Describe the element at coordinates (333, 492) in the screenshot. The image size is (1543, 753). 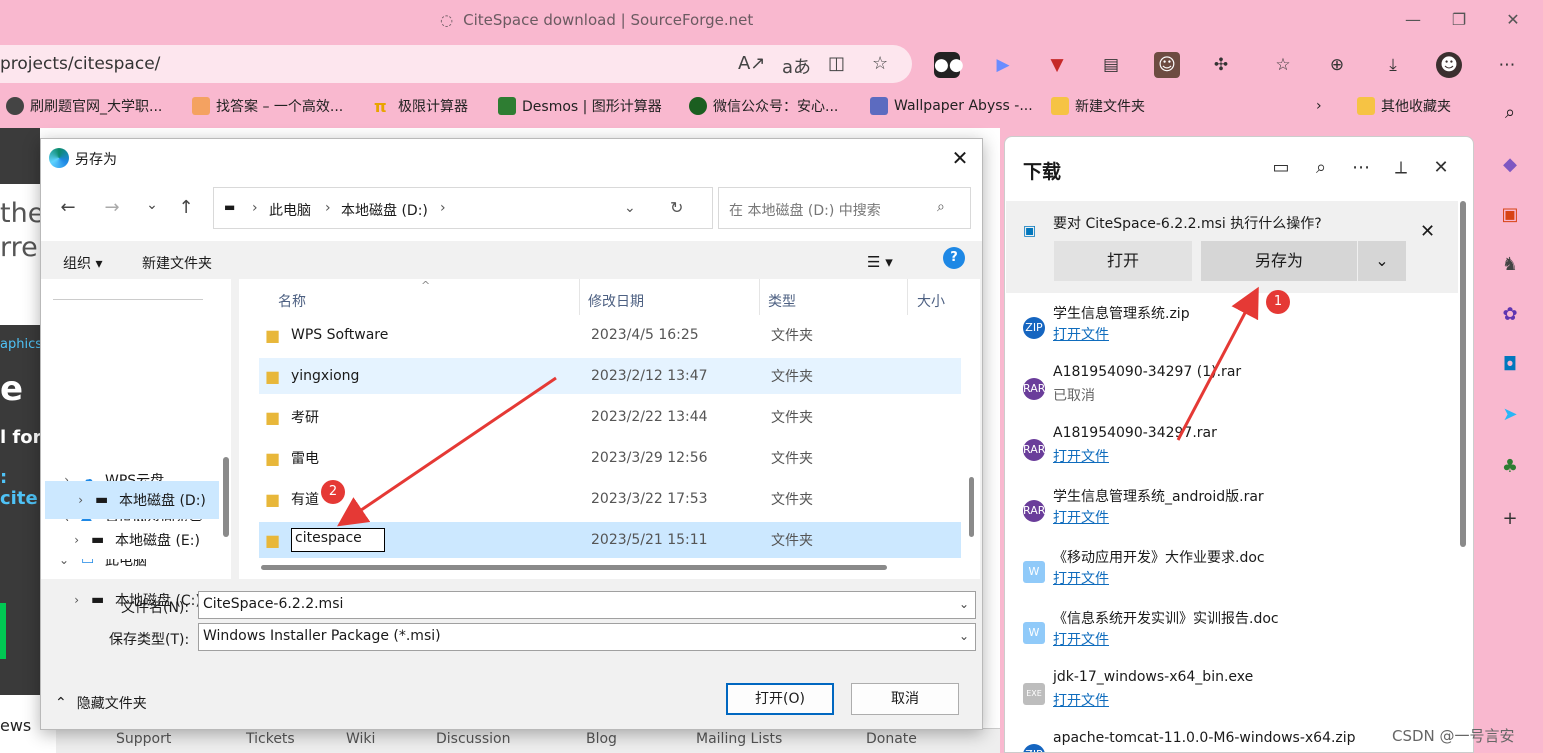
I see `step-badge-2: 2` at that location.